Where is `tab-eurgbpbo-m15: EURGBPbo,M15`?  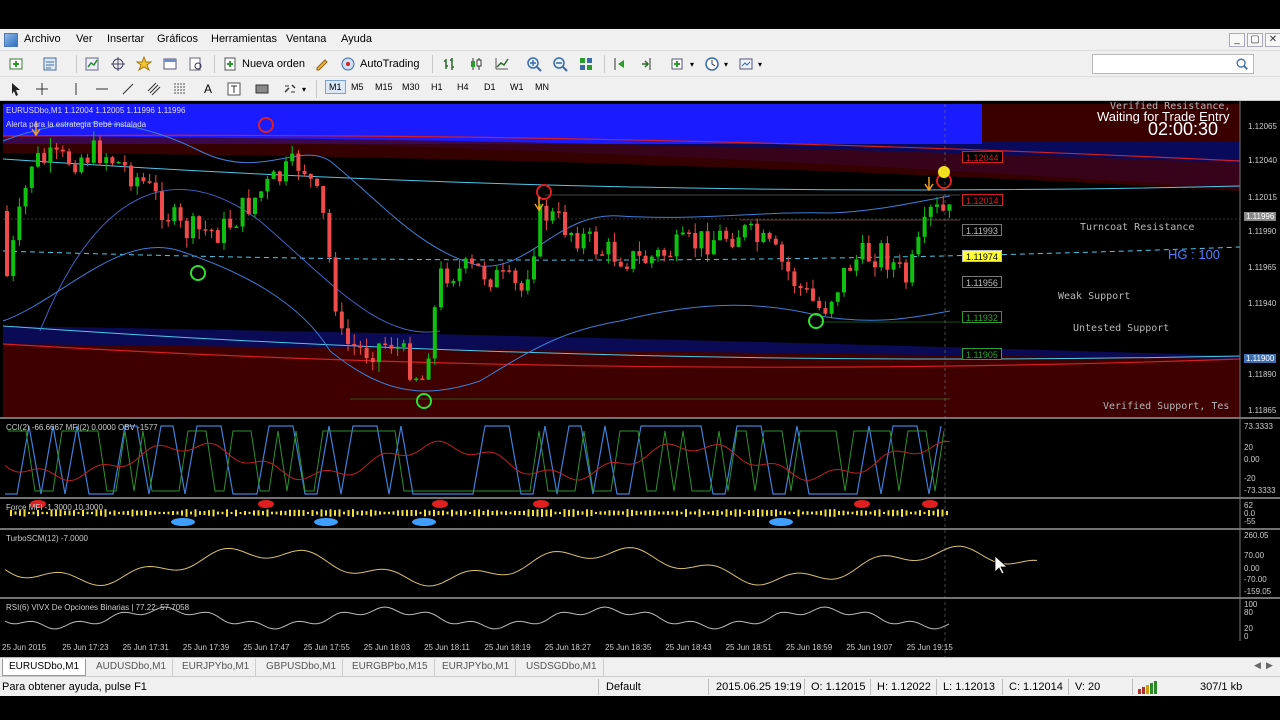
tab-eurgbpbo-m15: EURGBPbo,M15 is located at coordinates (390, 667).